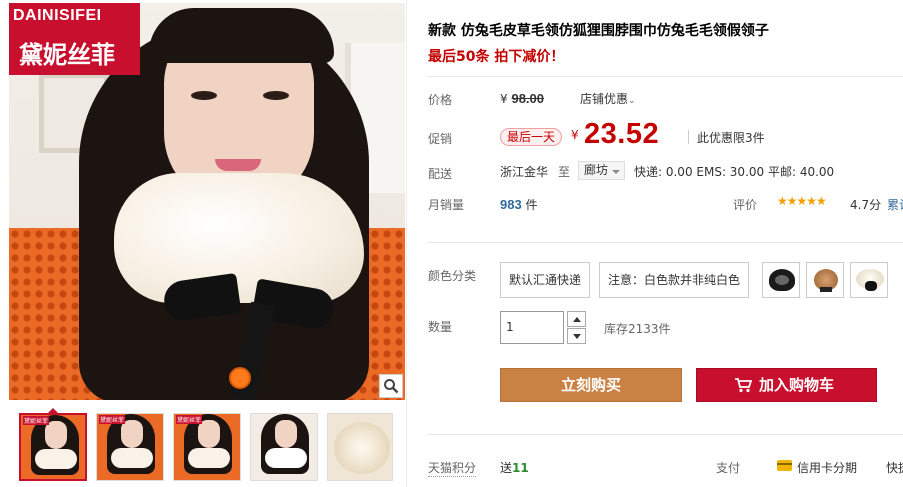  Describe the element at coordinates (866, 205) in the screenshot. I see `rating-score: 4.7分` at that location.